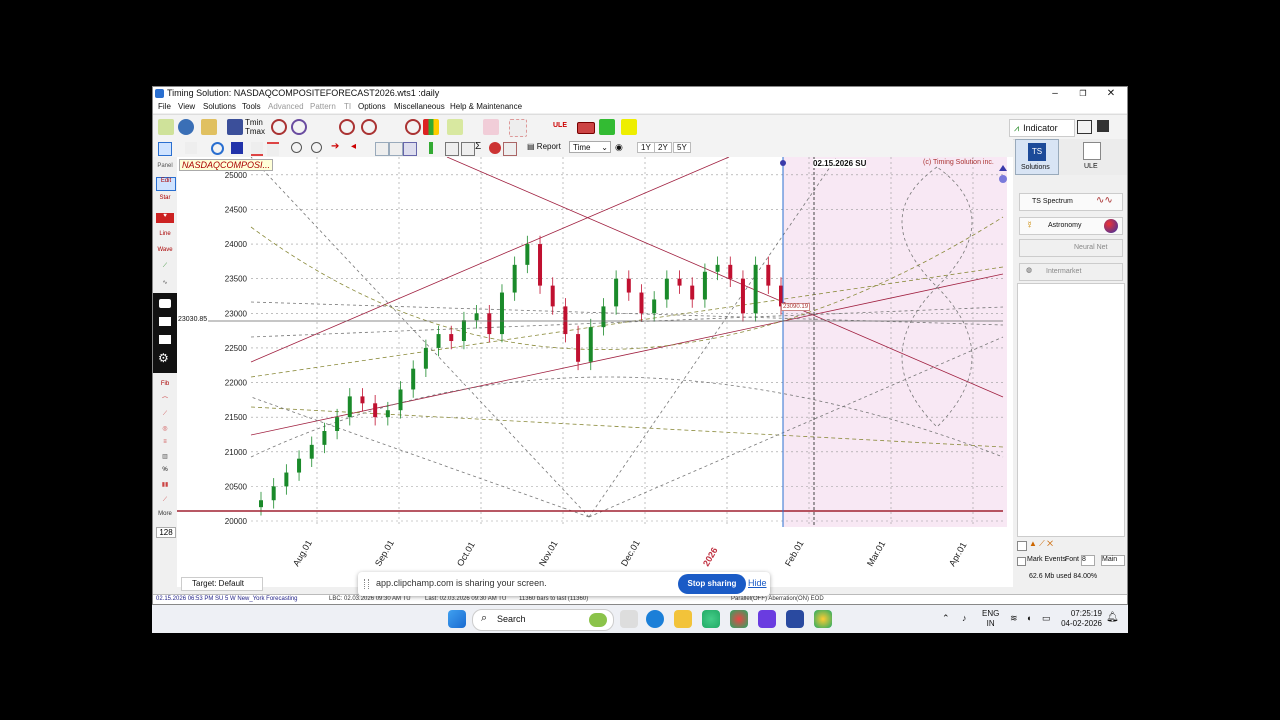 Image resolution: width=1280 pixels, height=720 pixels. What do you see at coordinates (165, 514) in the screenshot?
I see `leftbar-more: More` at bounding box center [165, 514].